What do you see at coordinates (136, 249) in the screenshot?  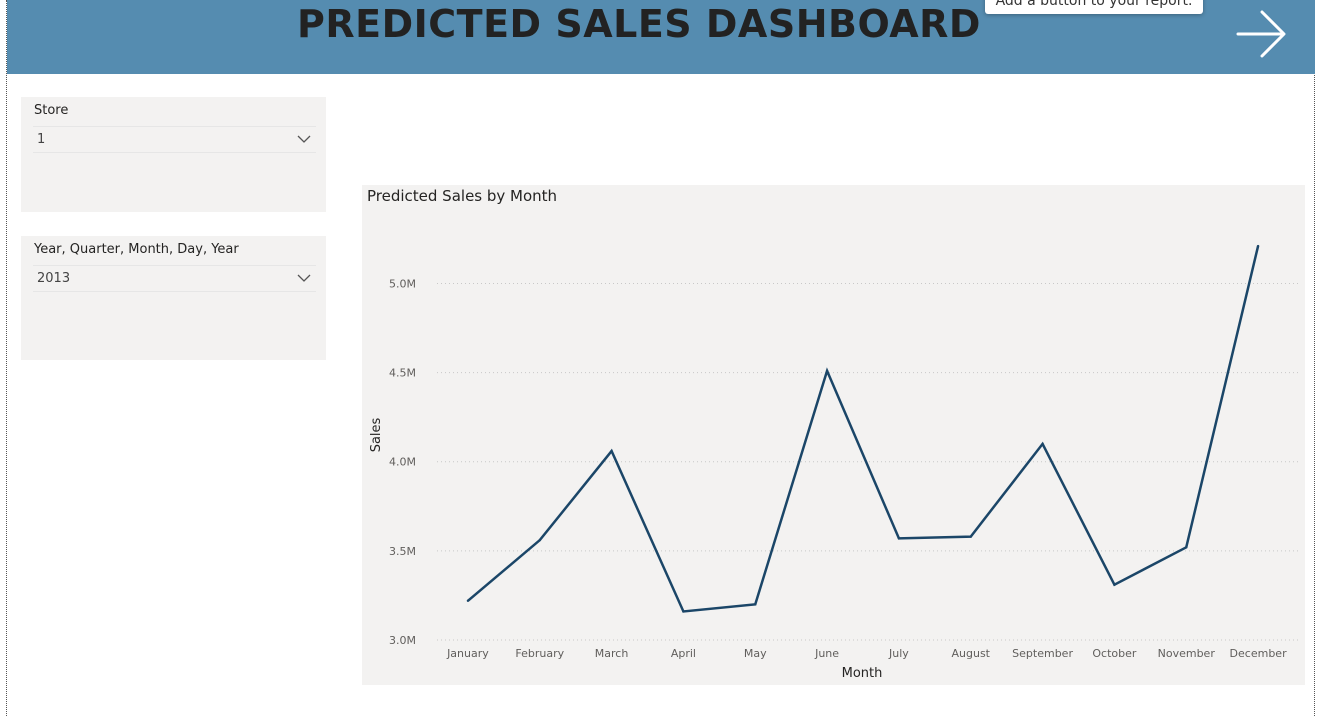 I see `slicer-title: Year, Quarter, Month, Day, Year` at bounding box center [136, 249].